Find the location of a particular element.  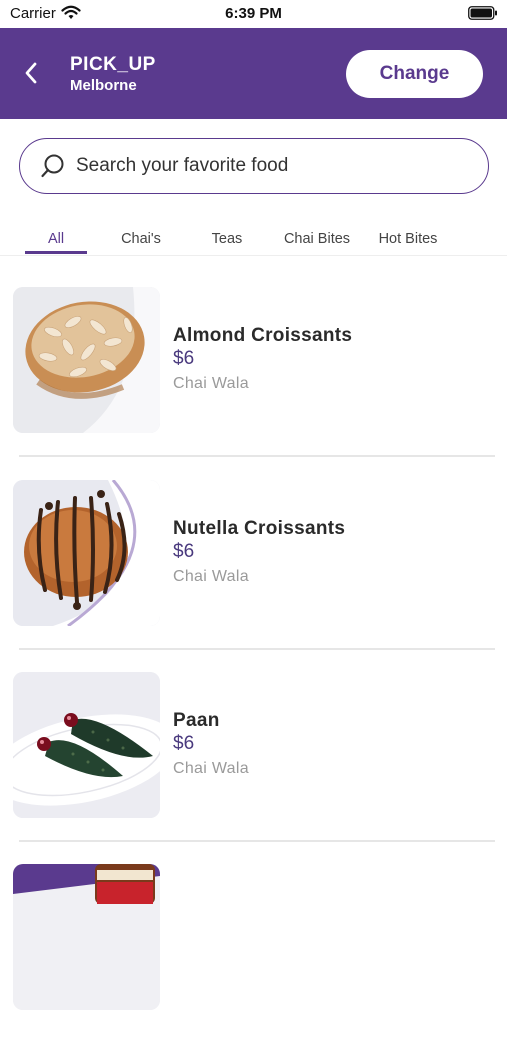

tab-chais: Chai's is located at coordinates (141, 239).